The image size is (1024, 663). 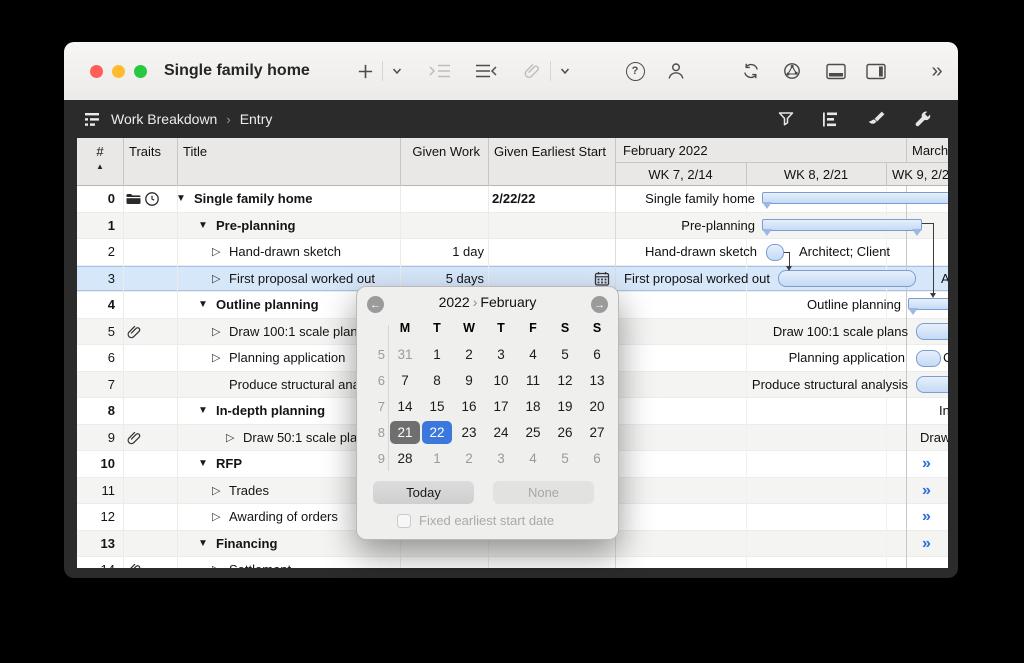 What do you see at coordinates (375, 304) in the screenshot?
I see `previous-month-button: ←` at bounding box center [375, 304].